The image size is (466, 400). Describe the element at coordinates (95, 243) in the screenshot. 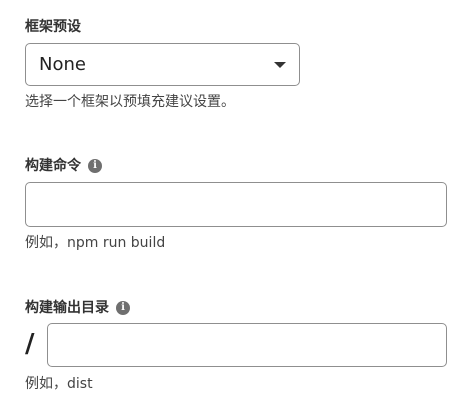

I see `build-command-help: 例如，npm run build` at that location.